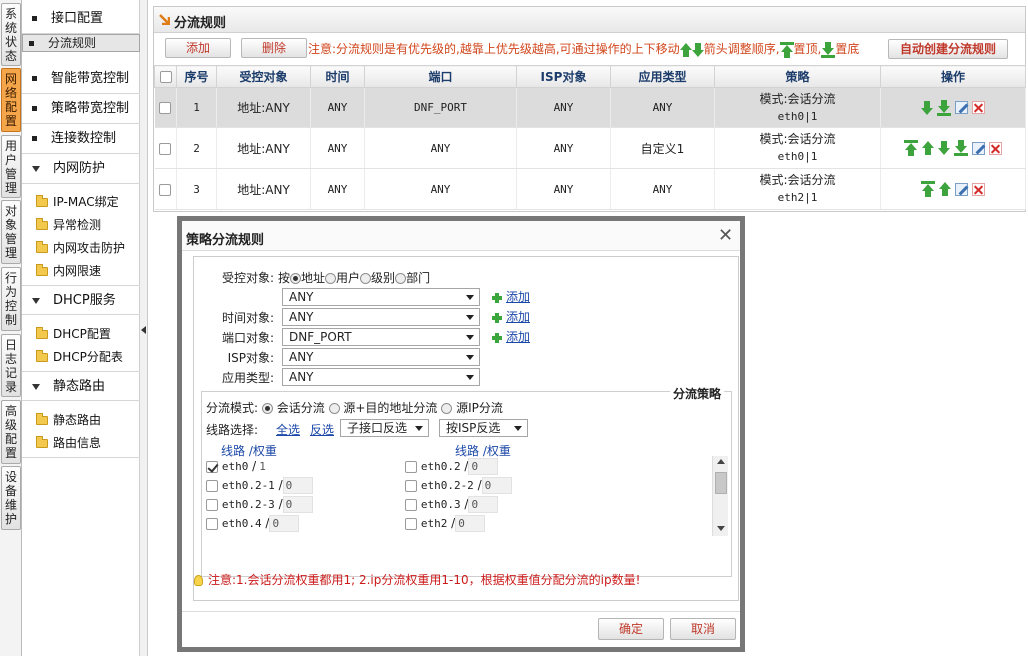  Describe the element at coordinates (11, 166) in the screenshot. I see `tab-user-management: 用户管理` at that location.